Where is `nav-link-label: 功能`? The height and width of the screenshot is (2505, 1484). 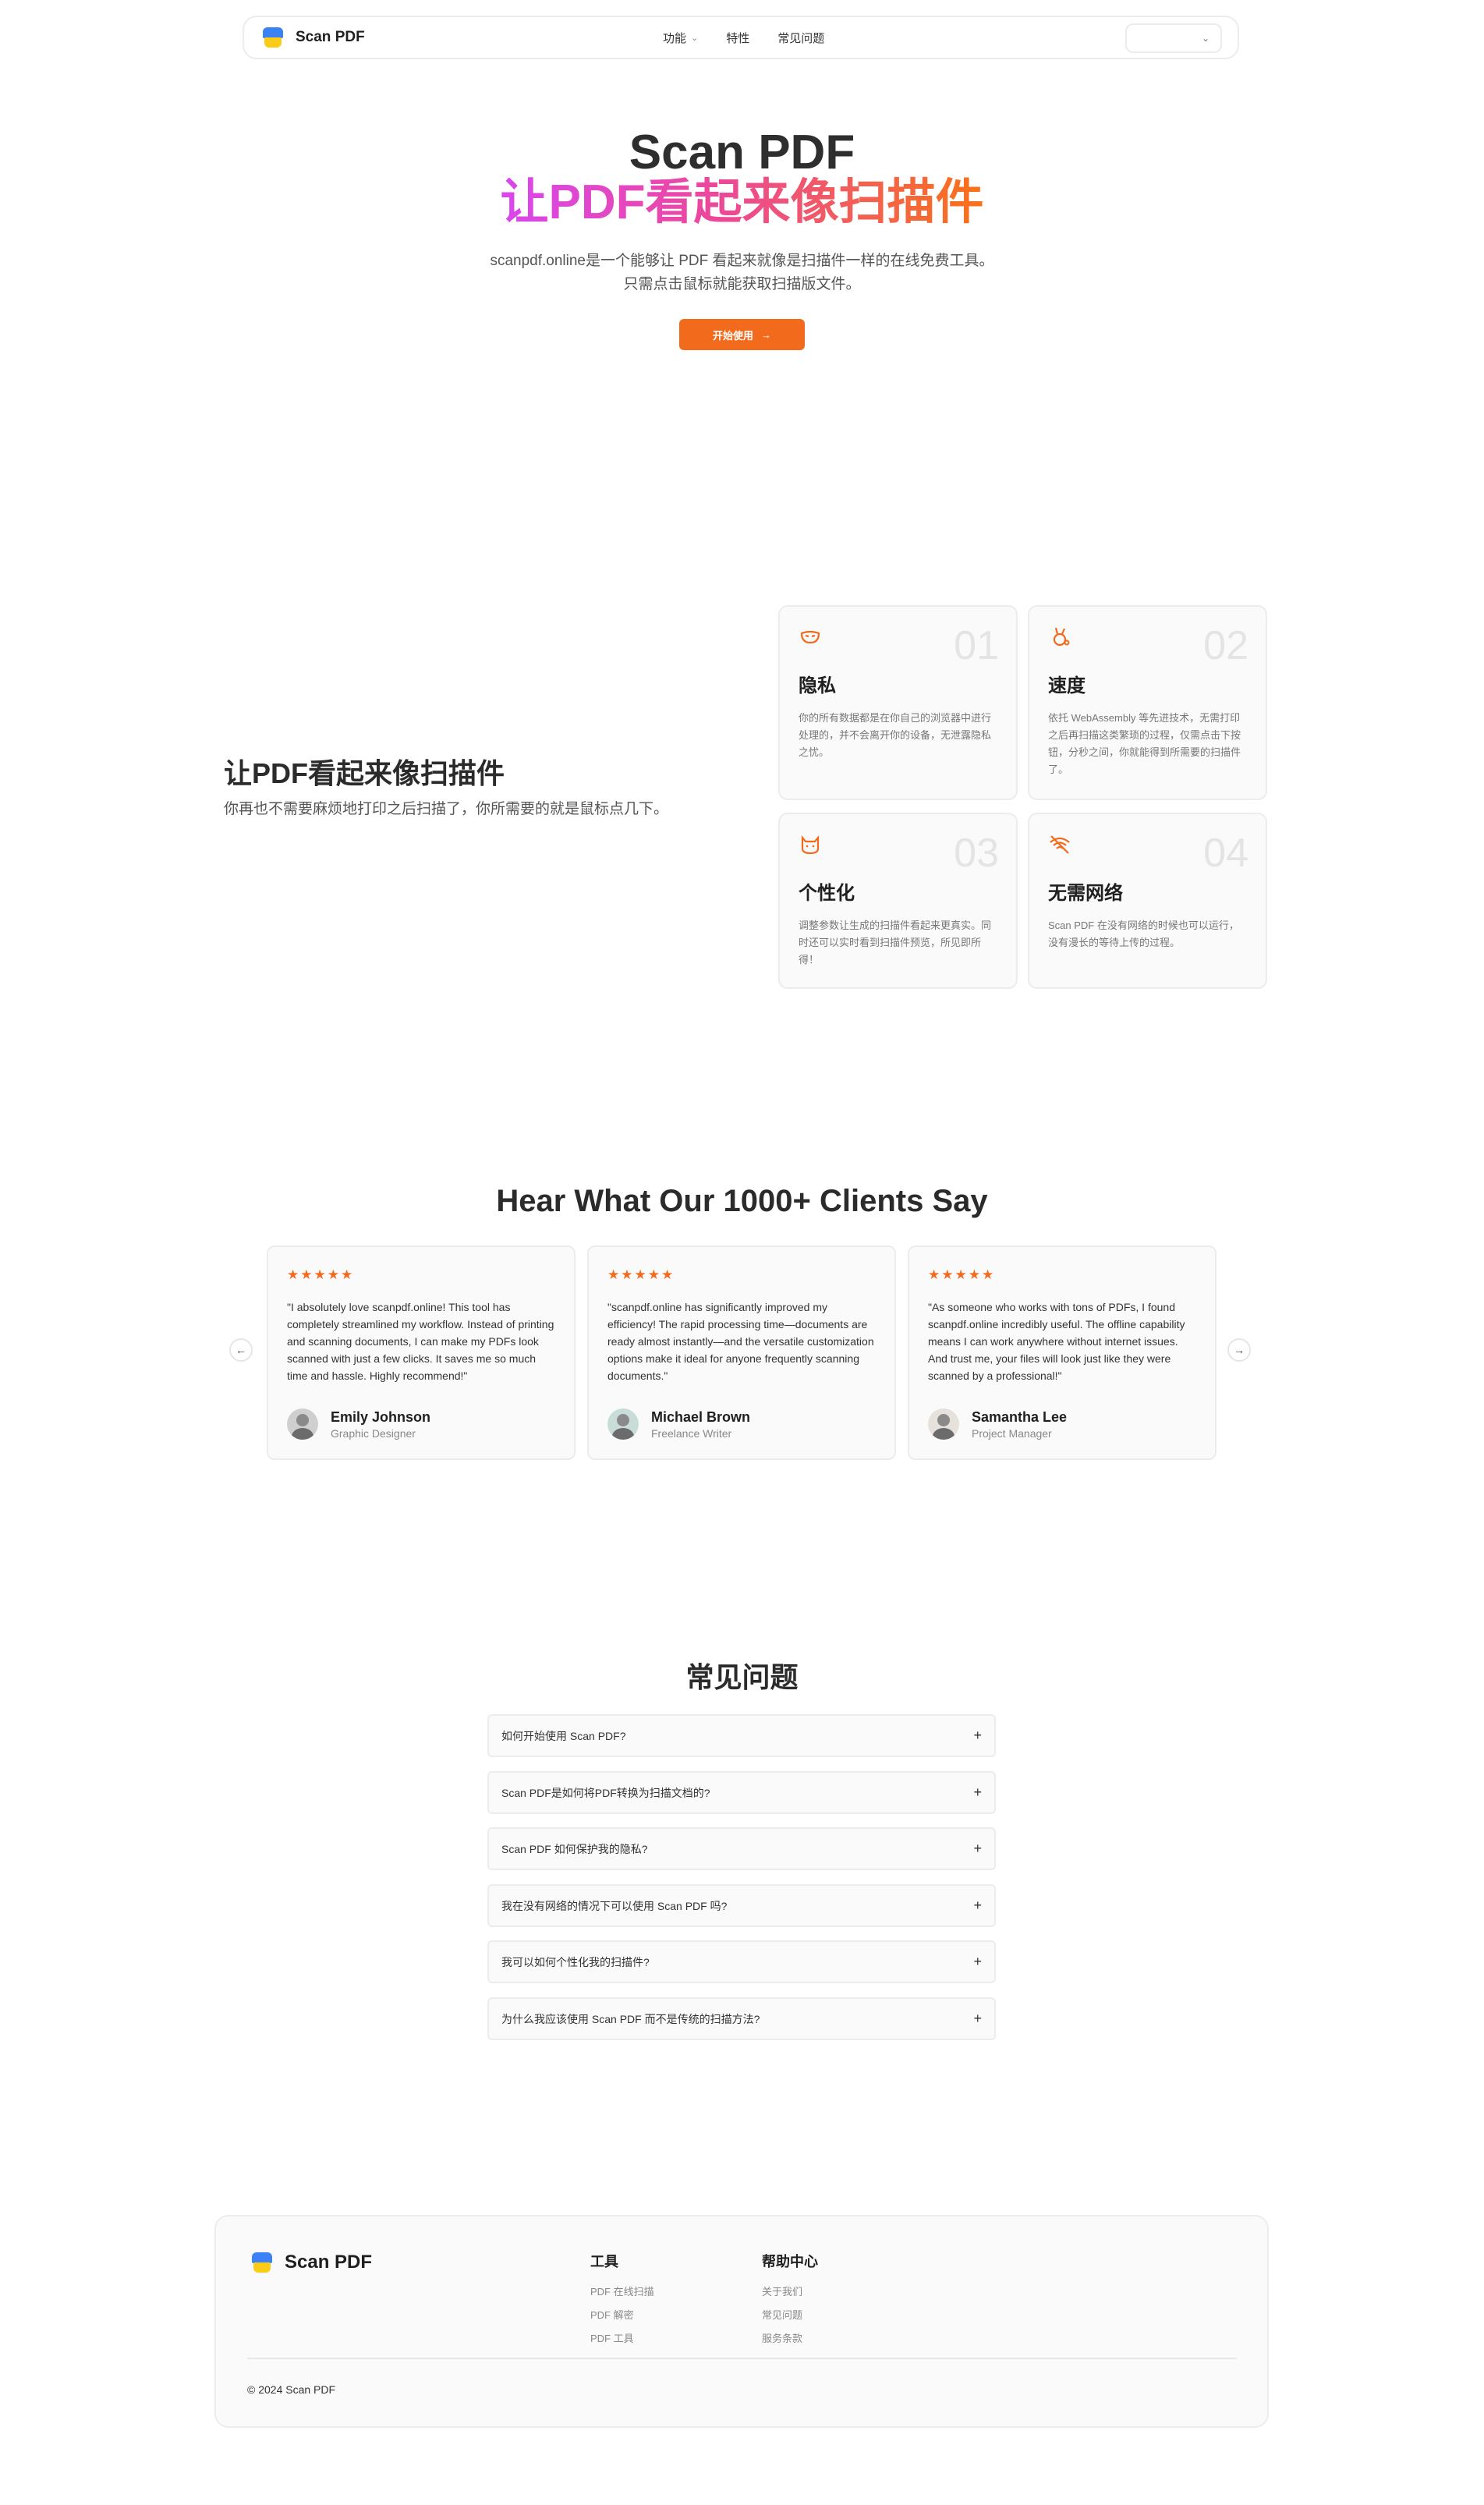 nav-link-label: 功能 is located at coordinates (675, 38).